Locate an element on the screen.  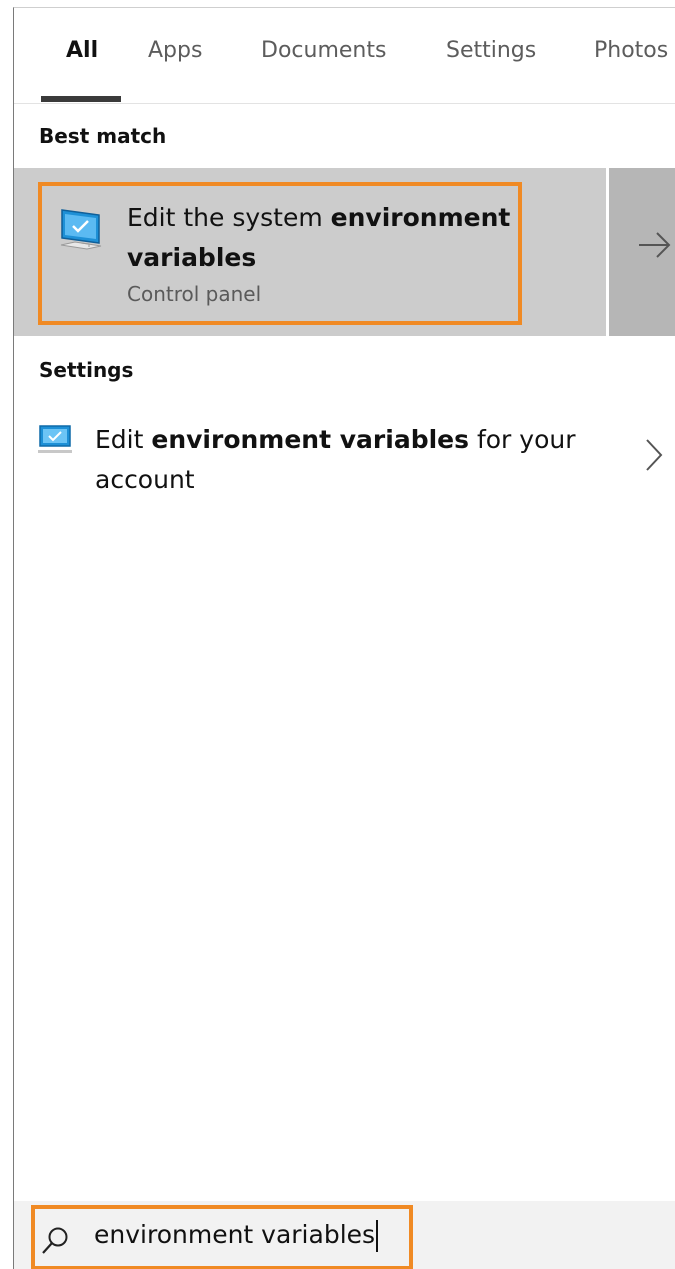
search-input-highlight is located at coordinates (222, 1237).